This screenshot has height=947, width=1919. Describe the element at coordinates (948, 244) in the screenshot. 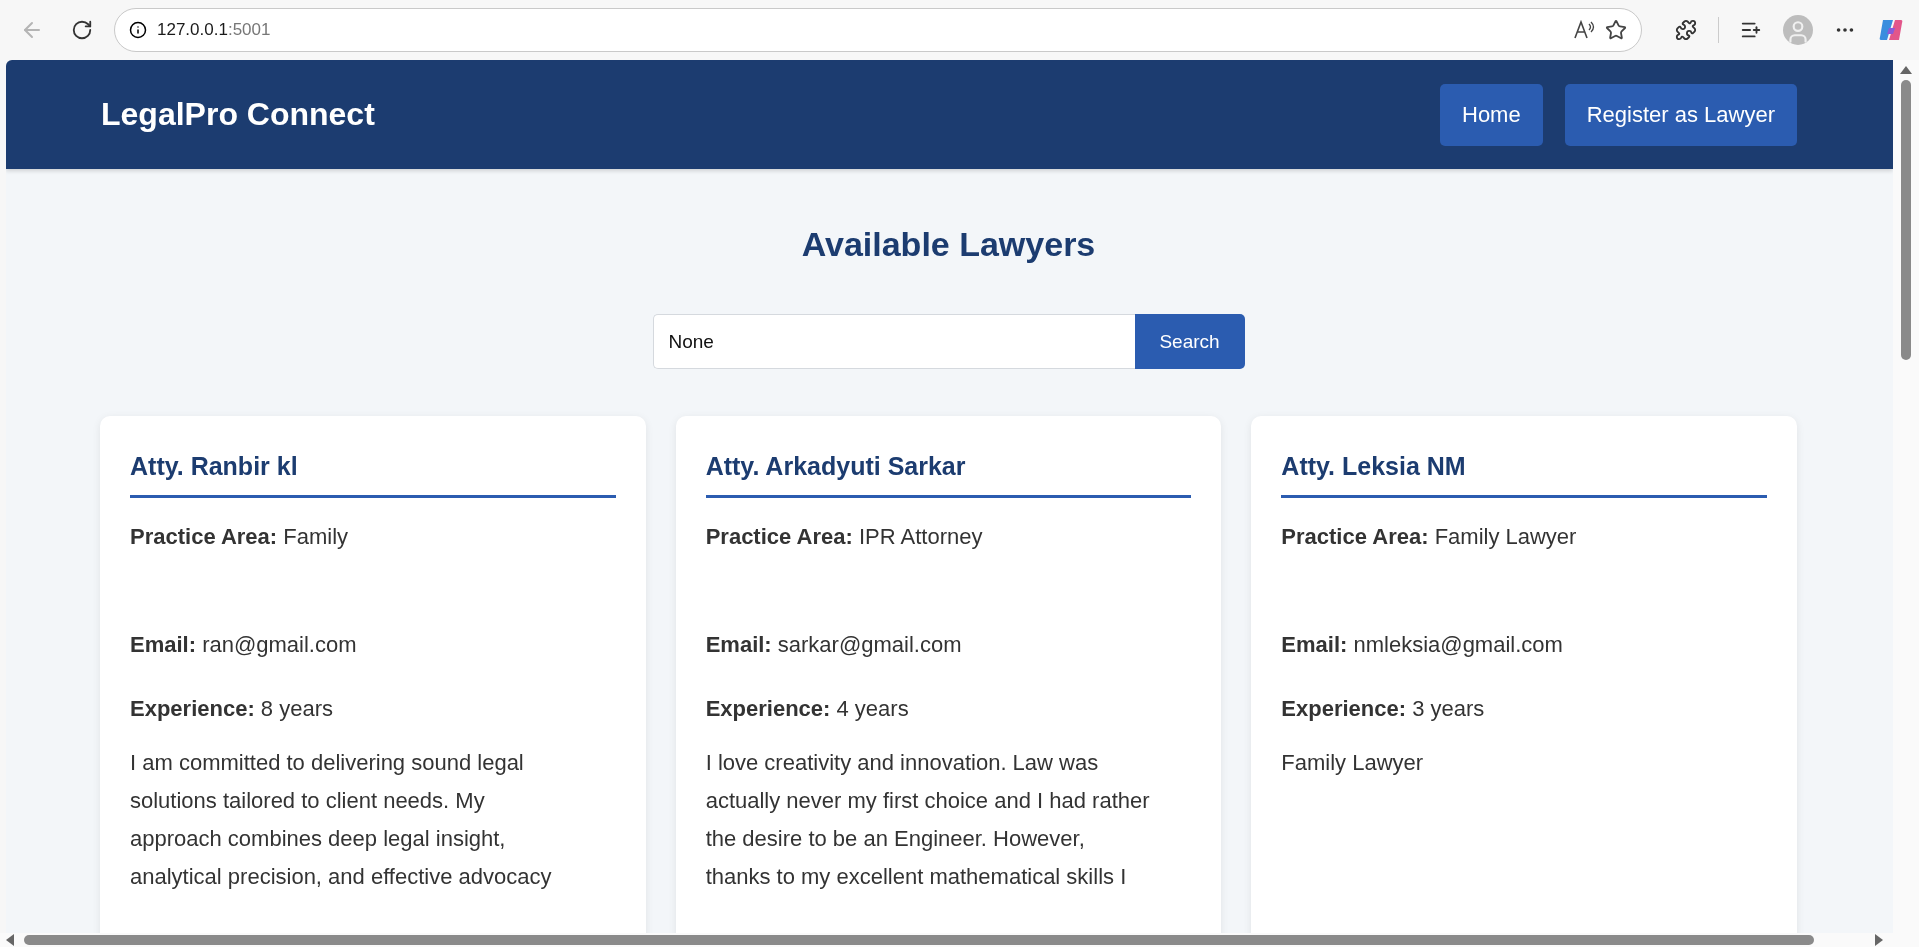

I see `page-title: Available Lawyers` at that location.